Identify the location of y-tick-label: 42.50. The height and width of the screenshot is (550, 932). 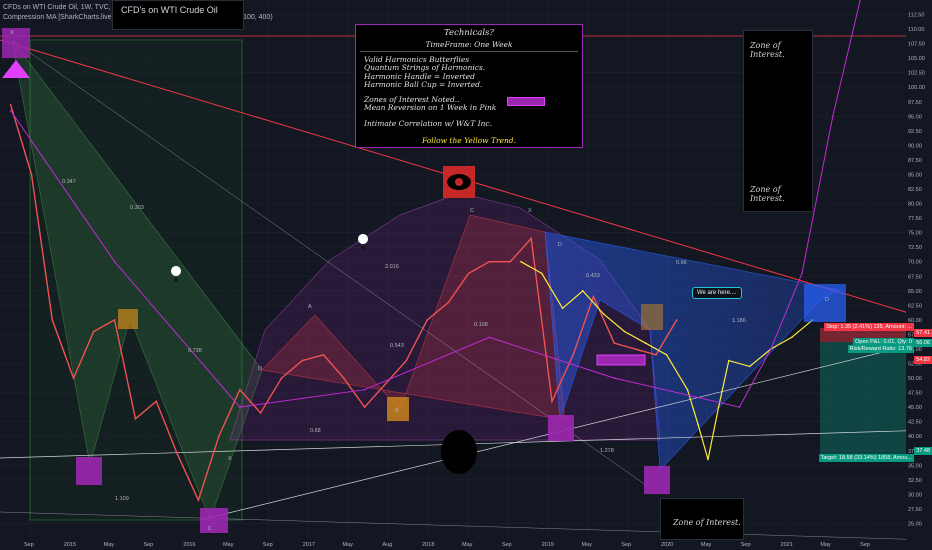
(915, 423).